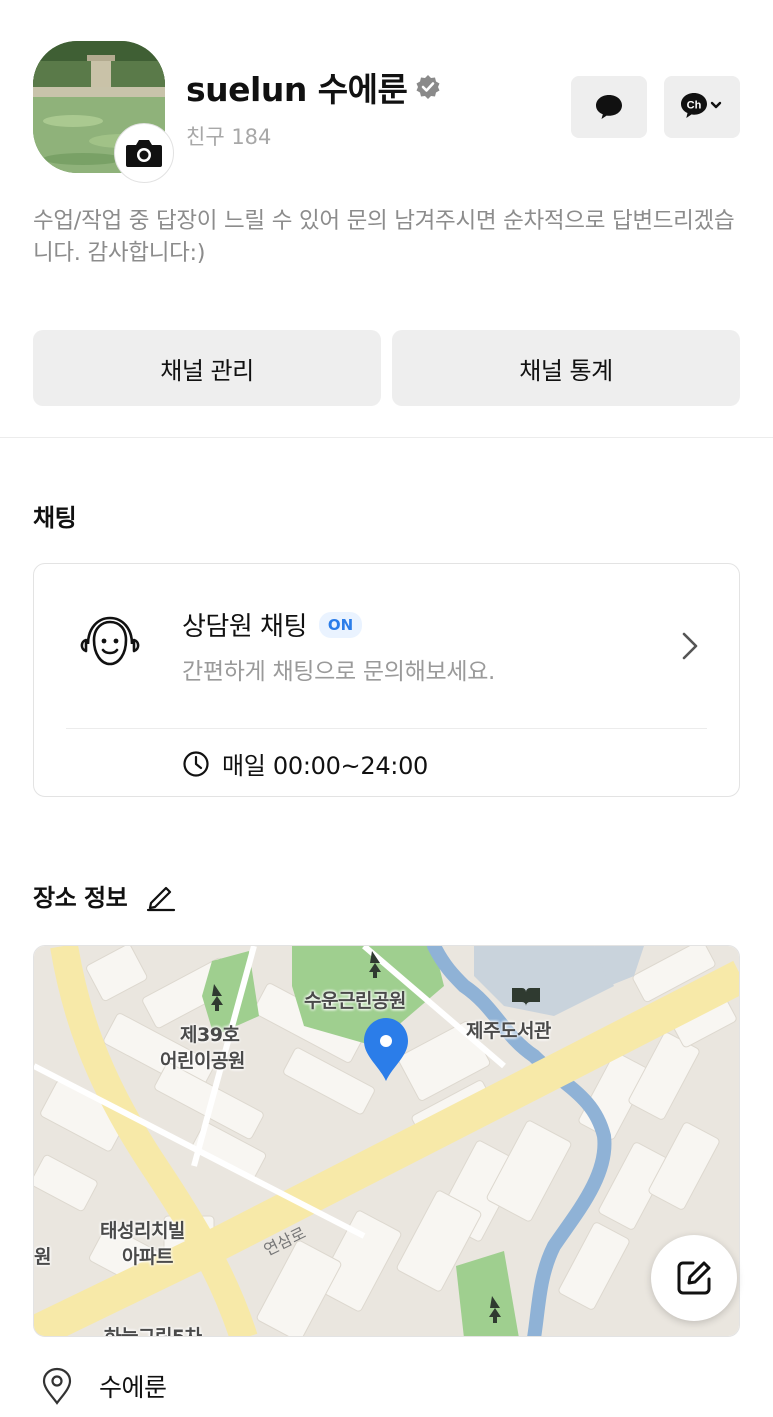  What do you see at coordinates (80, 898) in the screenshot?
I see `place-section-title: 장소 정보` at bounding box center [80, 898].